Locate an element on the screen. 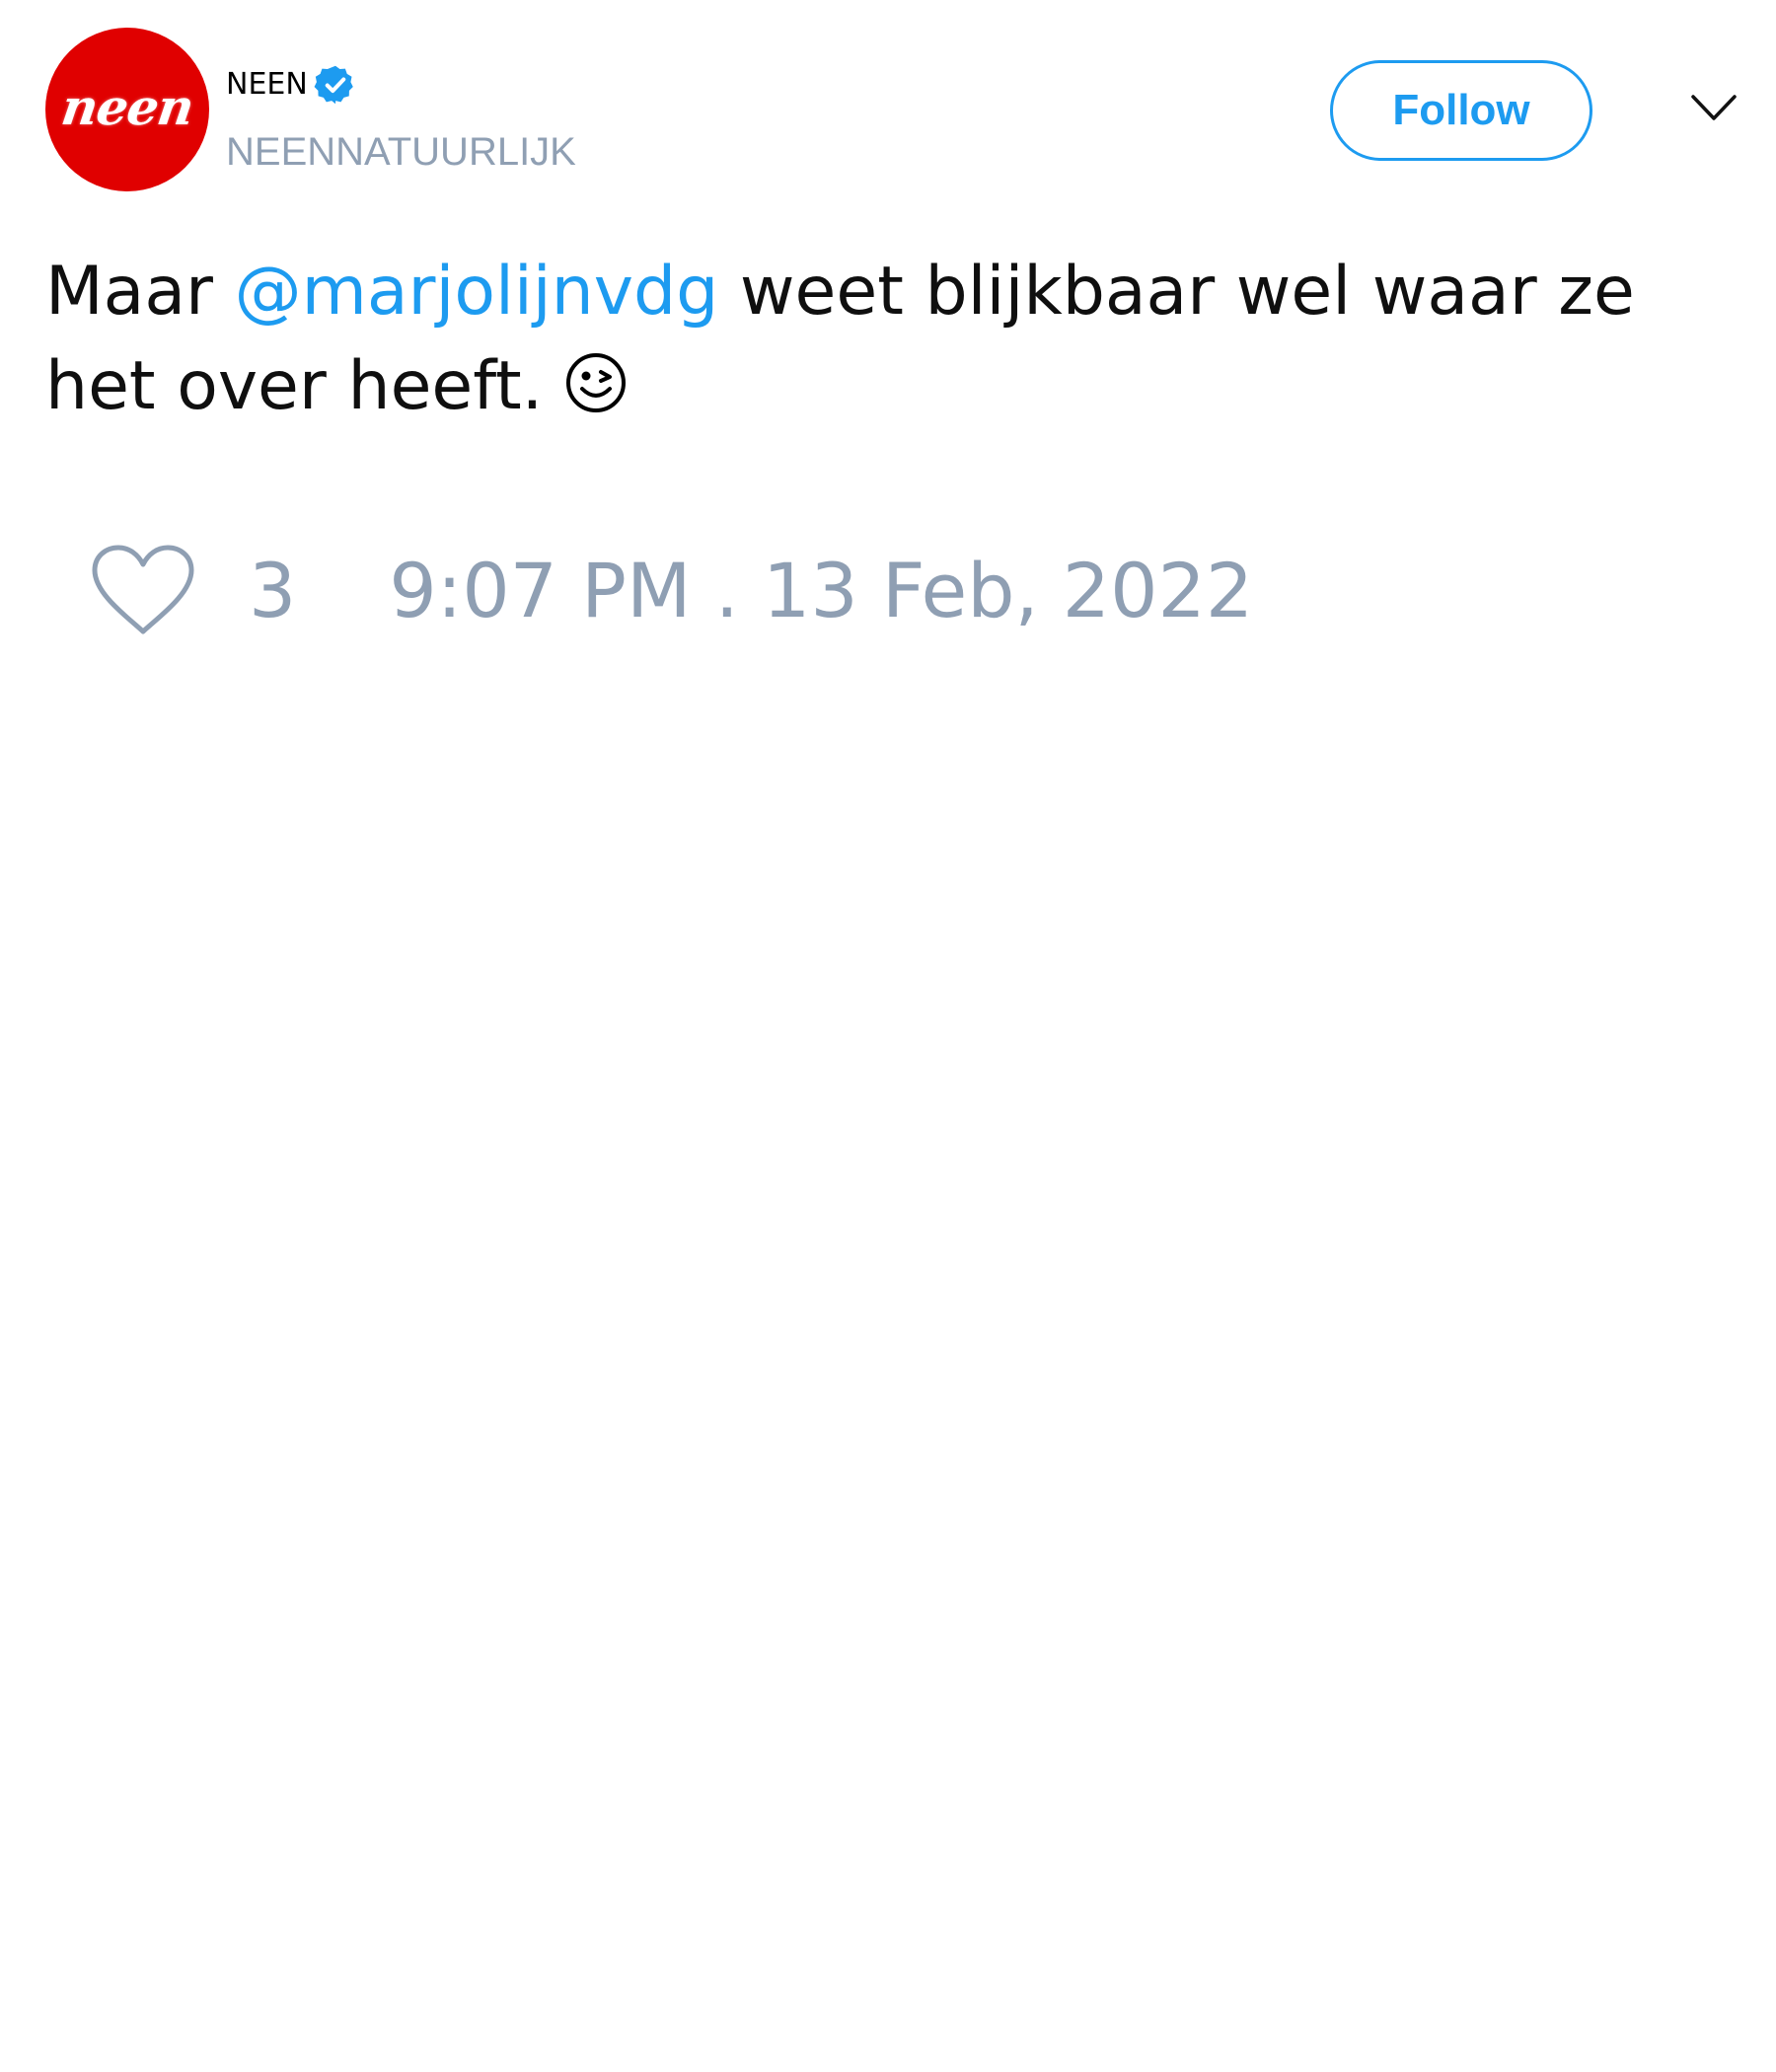 This screenshot has height=2072, width=1776. author-handle: NEENNATUURLIJK is located at coordinates (401, 152).